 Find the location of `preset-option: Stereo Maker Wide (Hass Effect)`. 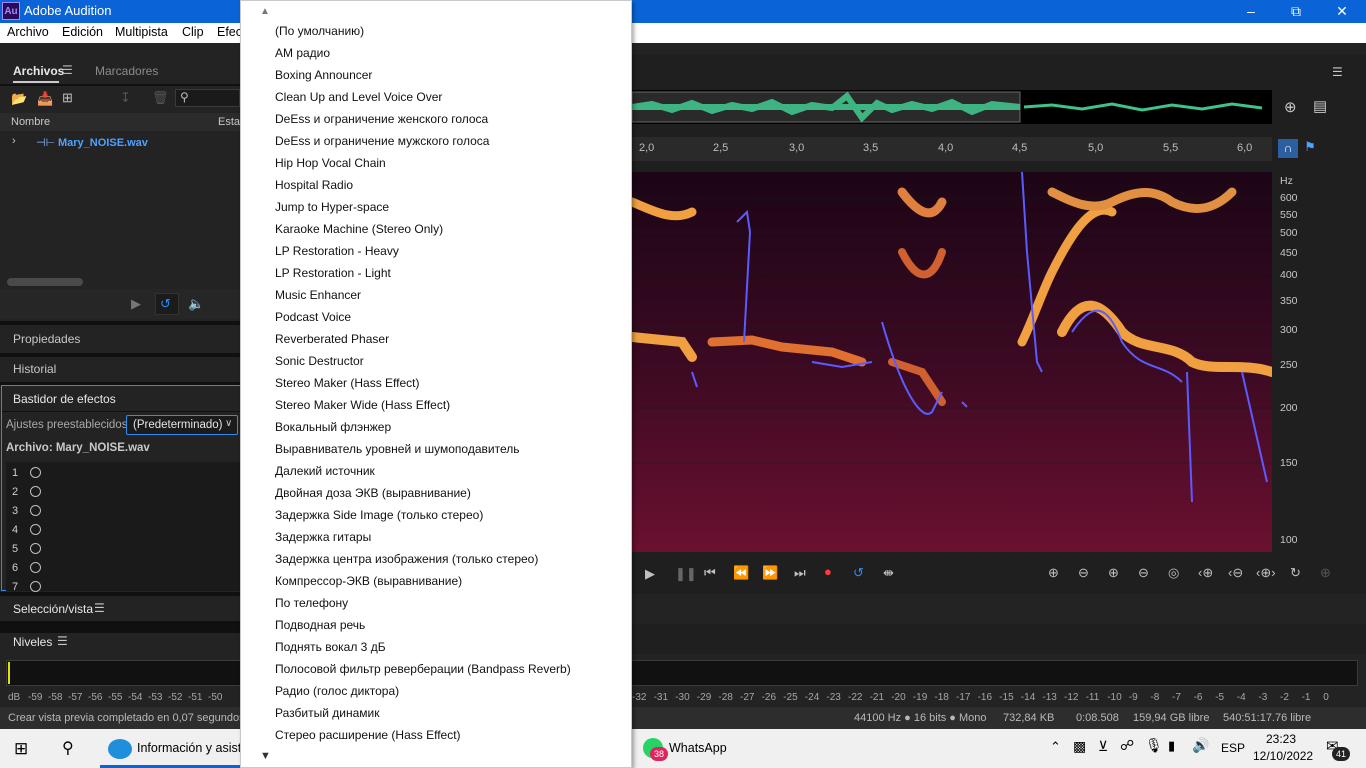

preset-option: Stereo Maker Wide (Hass Effect) is located at coordinates (362, 405).